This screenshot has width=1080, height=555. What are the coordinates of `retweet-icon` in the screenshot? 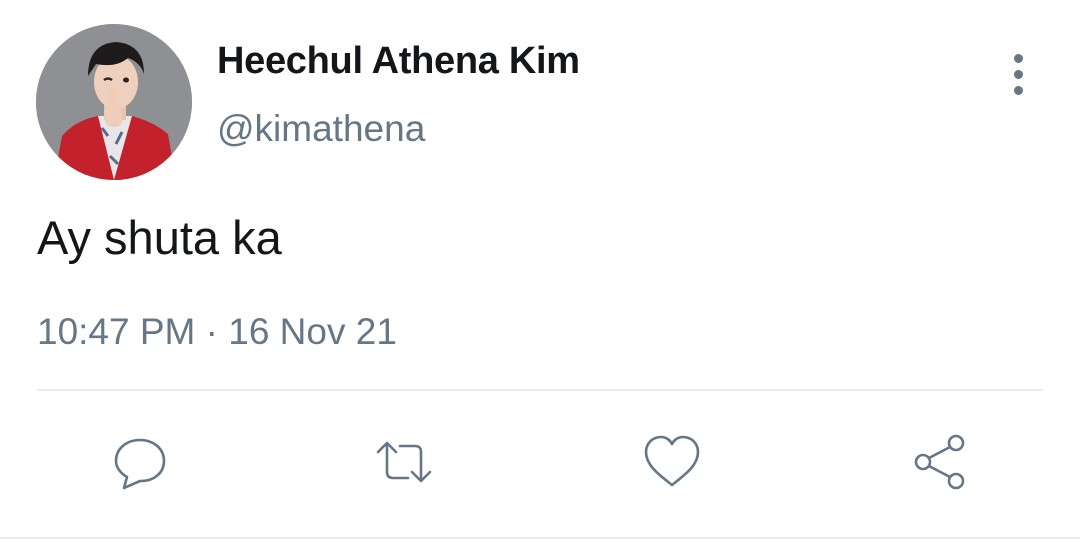 It's located at (404, 462).